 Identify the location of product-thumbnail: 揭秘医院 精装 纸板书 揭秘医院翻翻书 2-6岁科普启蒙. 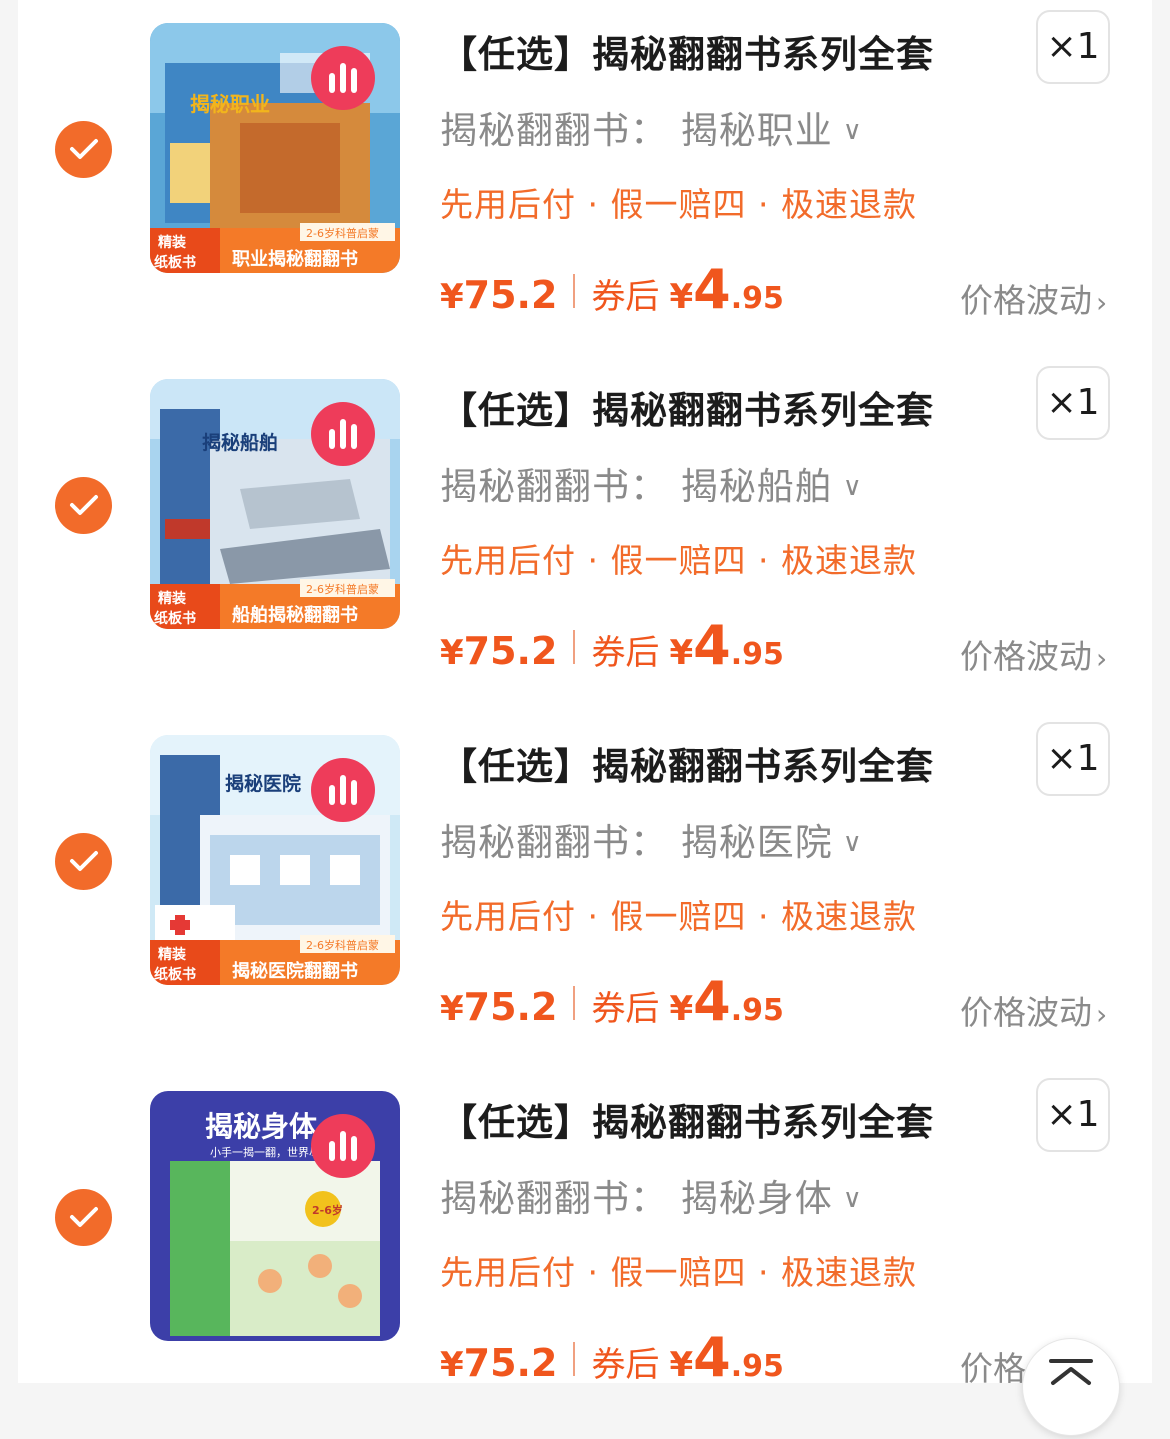
(275, 860).